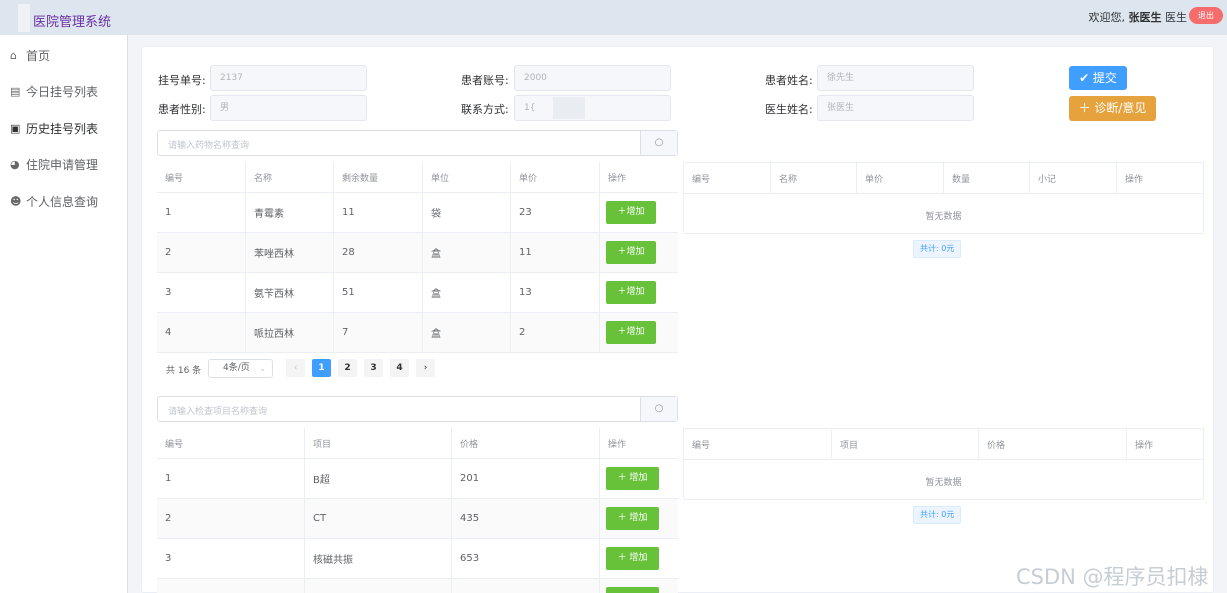 This screenshot has height=593, width=1227. Describe the element at coordinates (378, 252) in the screenshot. I see `cell-qty: 28` at that location.